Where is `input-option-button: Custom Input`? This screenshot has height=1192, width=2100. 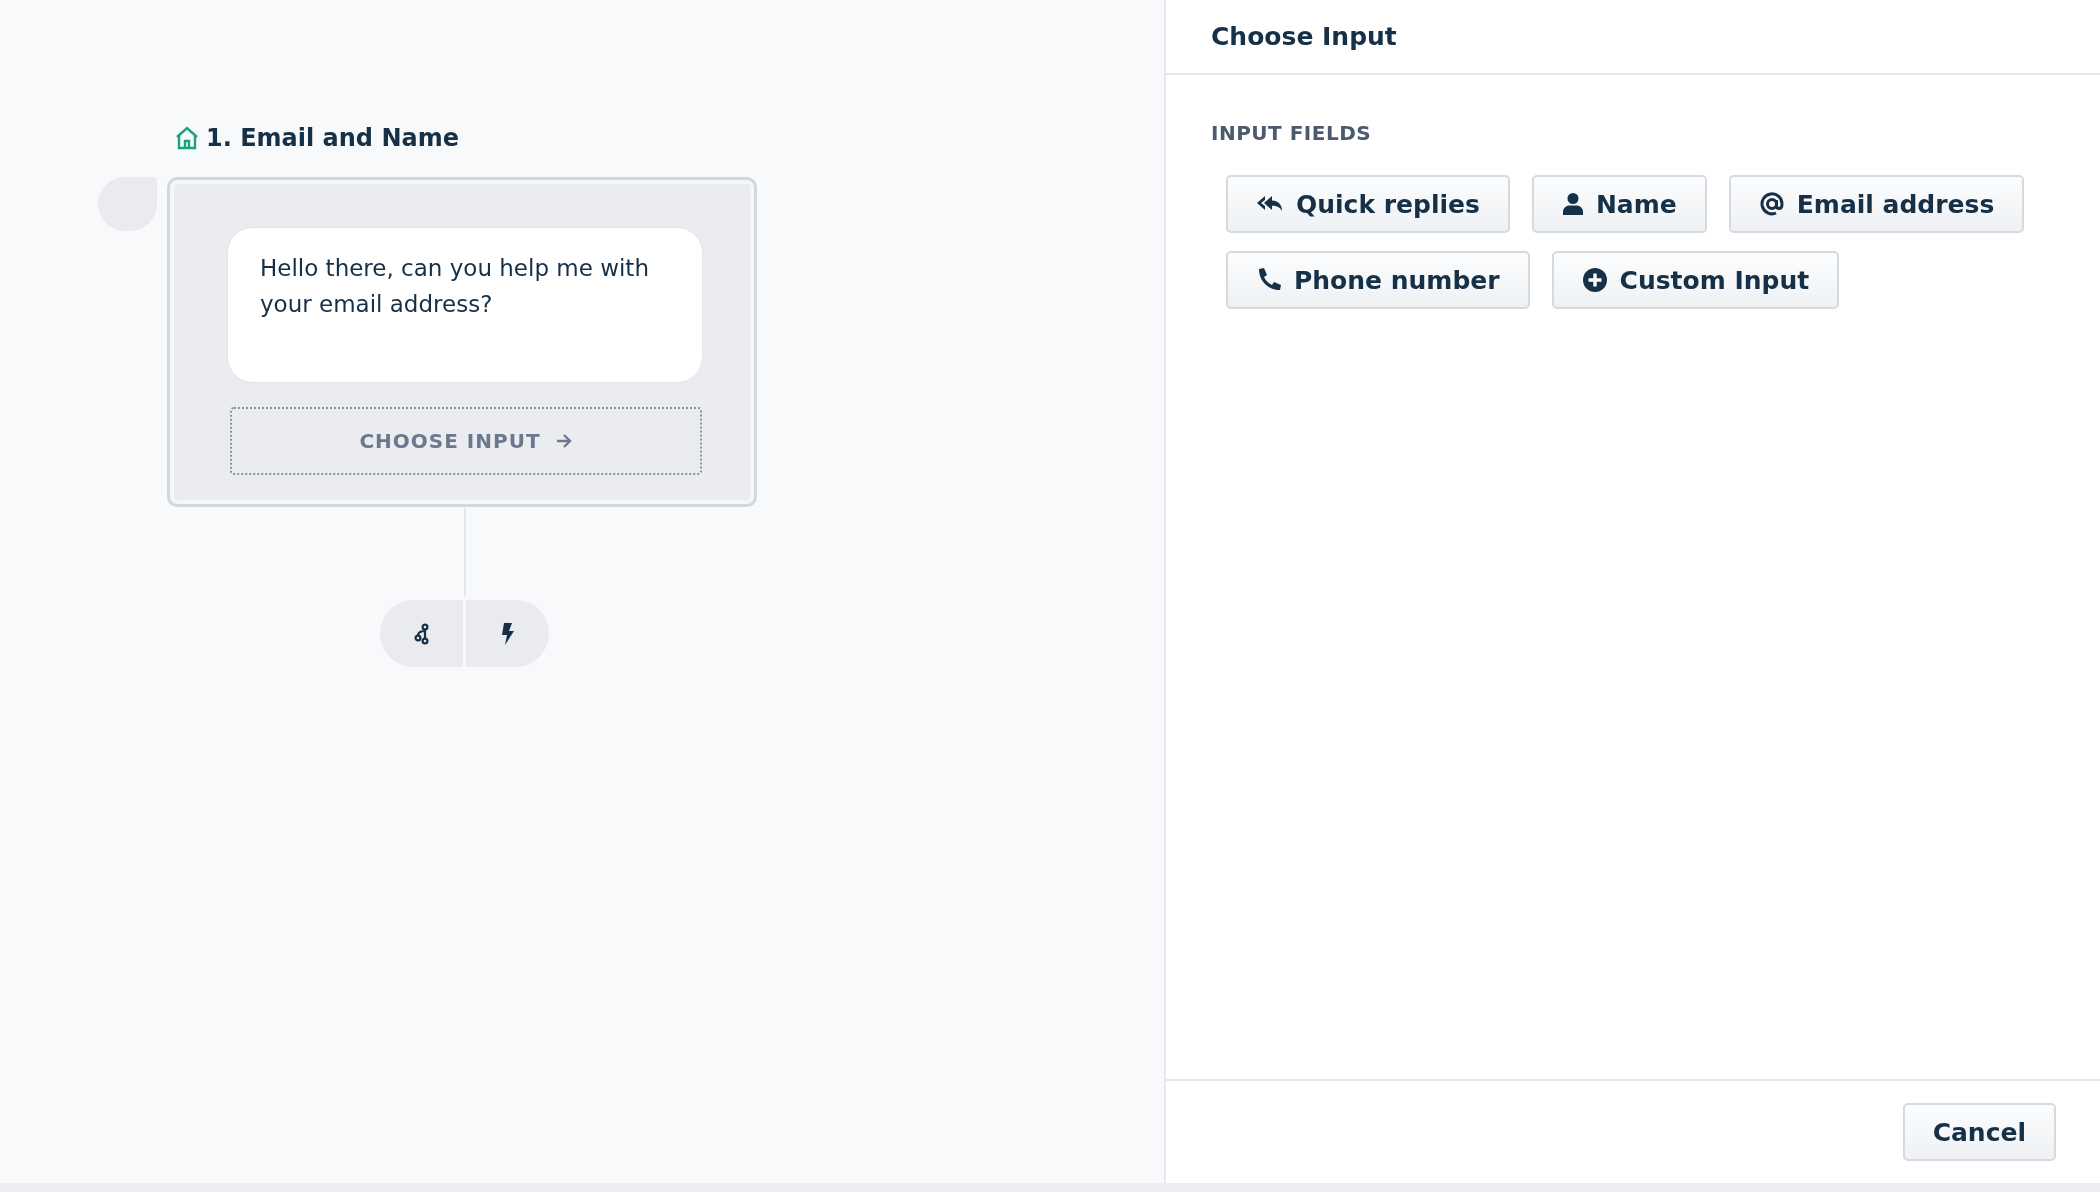
input-option-button: Custom Input is located at coordinates (1695, 280).